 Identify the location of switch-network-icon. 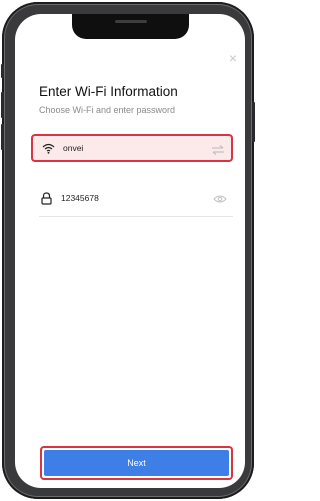
(218, 149).